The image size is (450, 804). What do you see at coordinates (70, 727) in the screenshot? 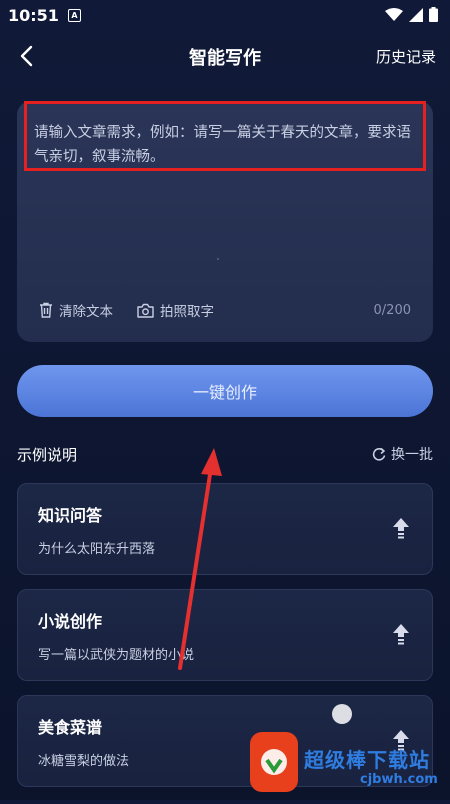
I see `example-title: 美食菜谱` at bounding box center [70, 727].